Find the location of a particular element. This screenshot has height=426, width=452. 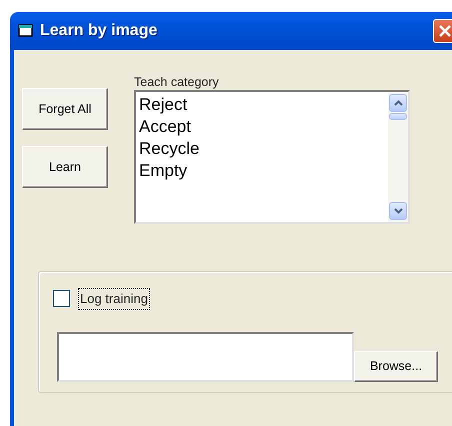

action-button: Learn is located at coordinates (65, 167).